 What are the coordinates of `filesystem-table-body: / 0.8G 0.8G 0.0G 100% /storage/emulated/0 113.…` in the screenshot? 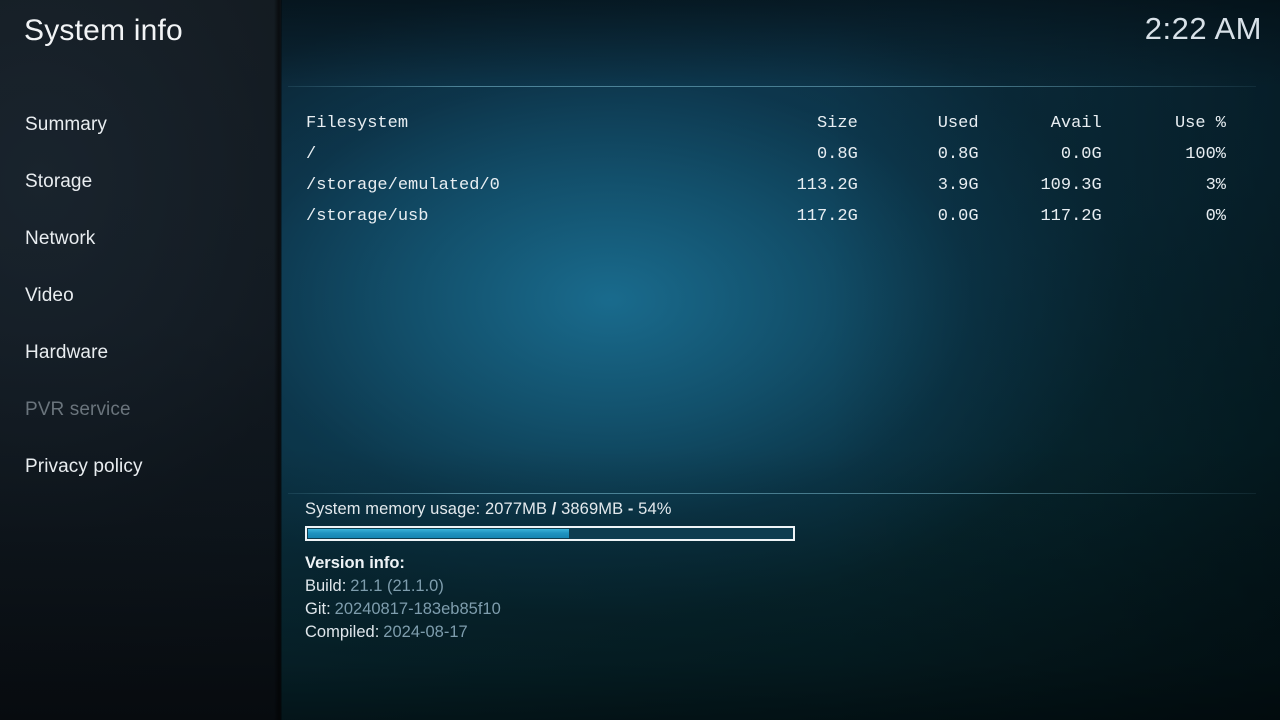 It's located at (766, 185).